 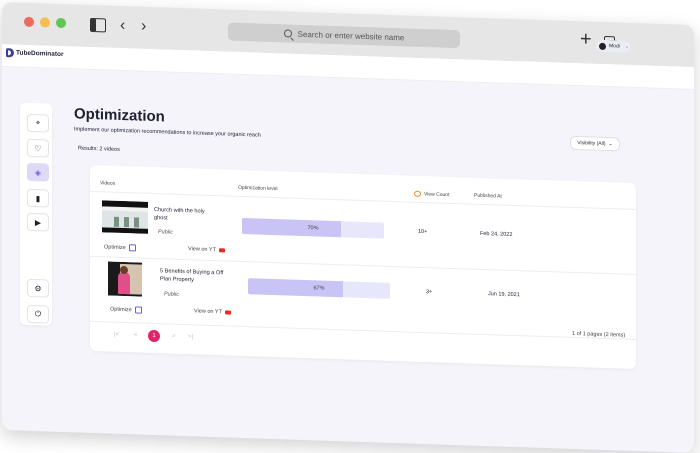 What do you see at coordinates (504, 295) in the screenshot?
I see `published-date: Jun 19, 2021` at bounding box center [504, 295].